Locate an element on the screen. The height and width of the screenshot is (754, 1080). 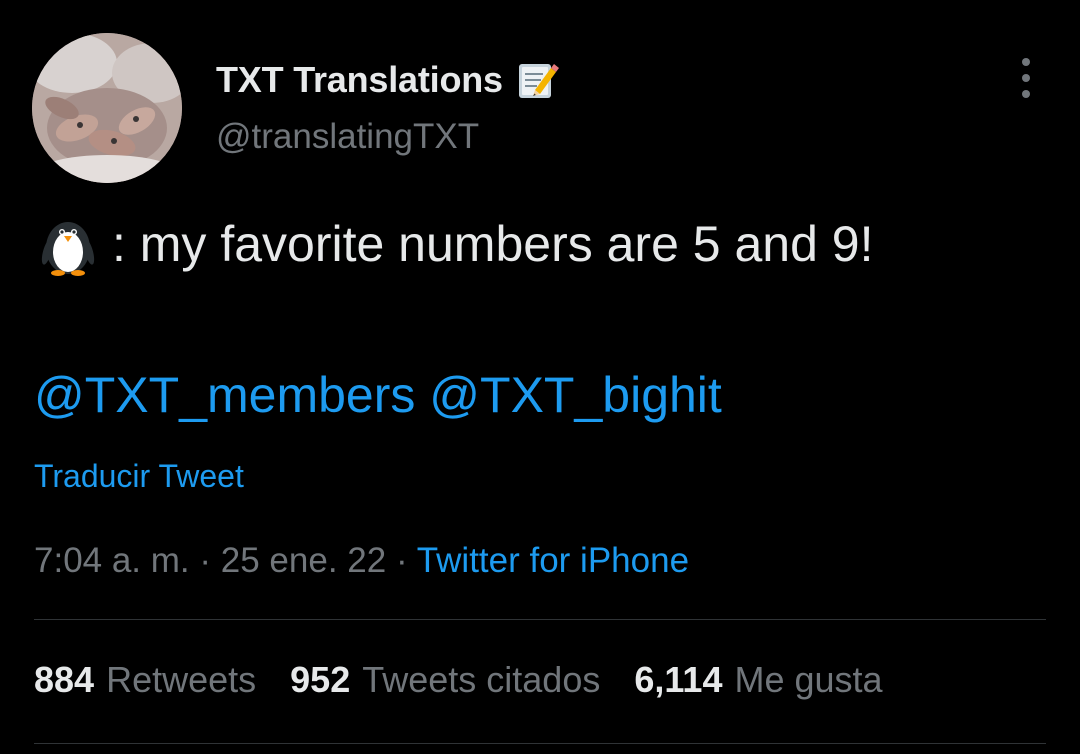
stat-count: 884 is located at coordinates (64, 679).